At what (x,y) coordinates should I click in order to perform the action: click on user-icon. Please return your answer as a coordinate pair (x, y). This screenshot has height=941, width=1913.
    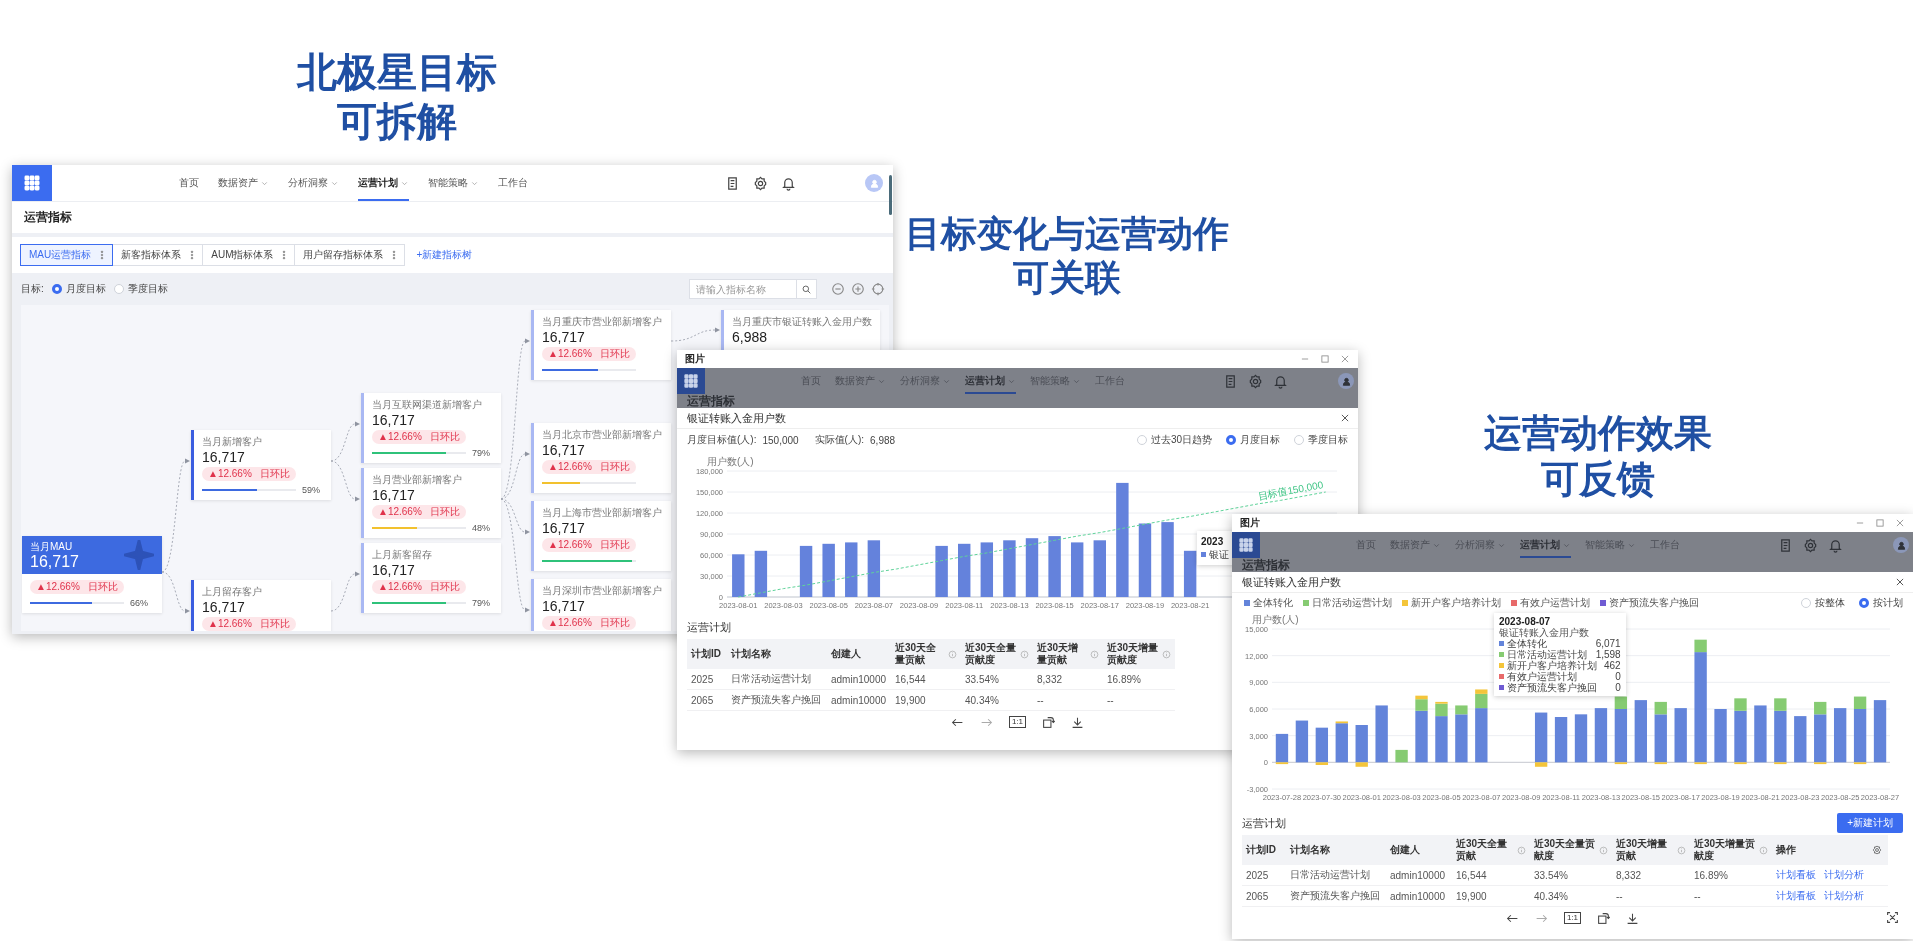
    Looking at the image, I should click on (1901, 545).